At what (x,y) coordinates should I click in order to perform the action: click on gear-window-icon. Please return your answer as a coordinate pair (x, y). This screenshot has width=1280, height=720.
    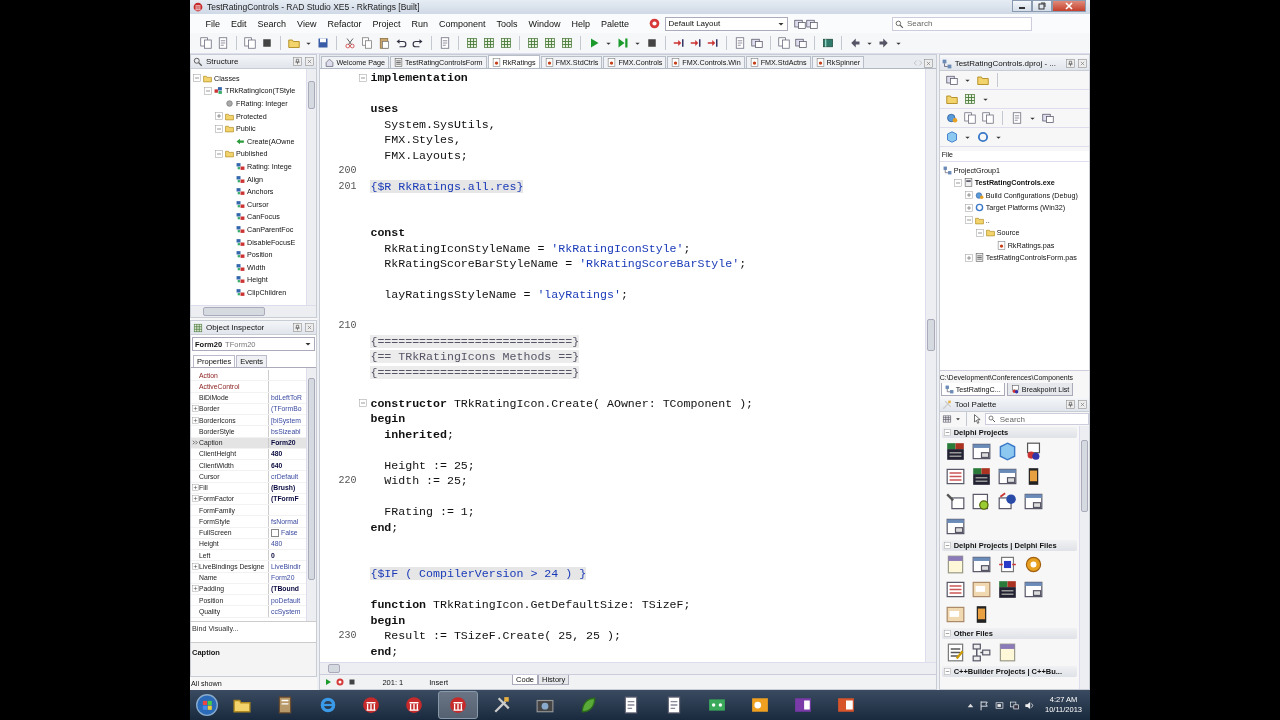
    Looking at the image, I should click on (981, 501).